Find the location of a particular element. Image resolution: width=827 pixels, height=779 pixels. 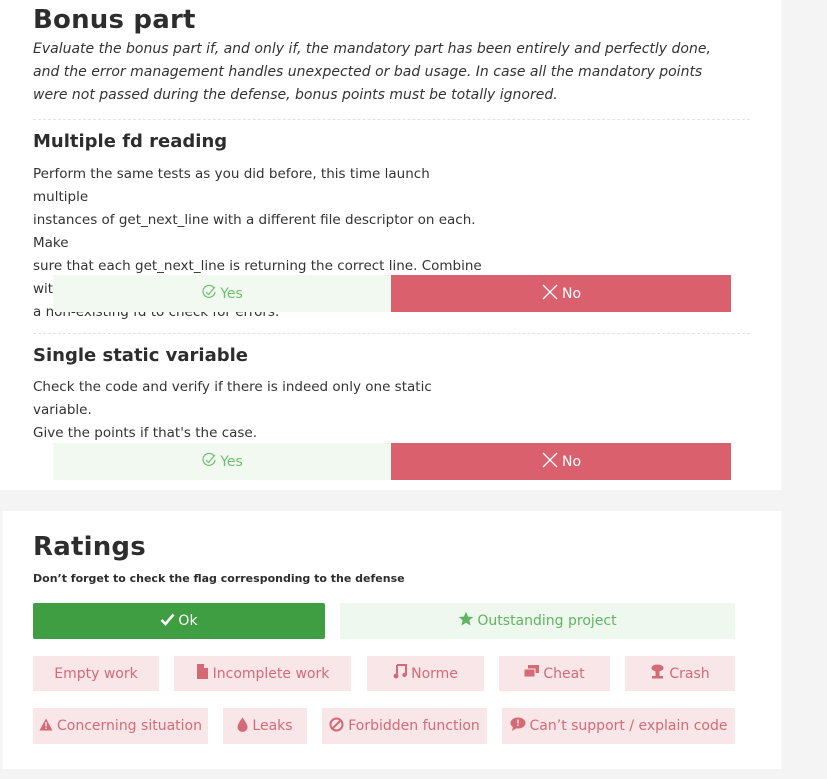

flag-cant-support-explain-code: Can’t support / explain code is located at coordinates (618, 726).